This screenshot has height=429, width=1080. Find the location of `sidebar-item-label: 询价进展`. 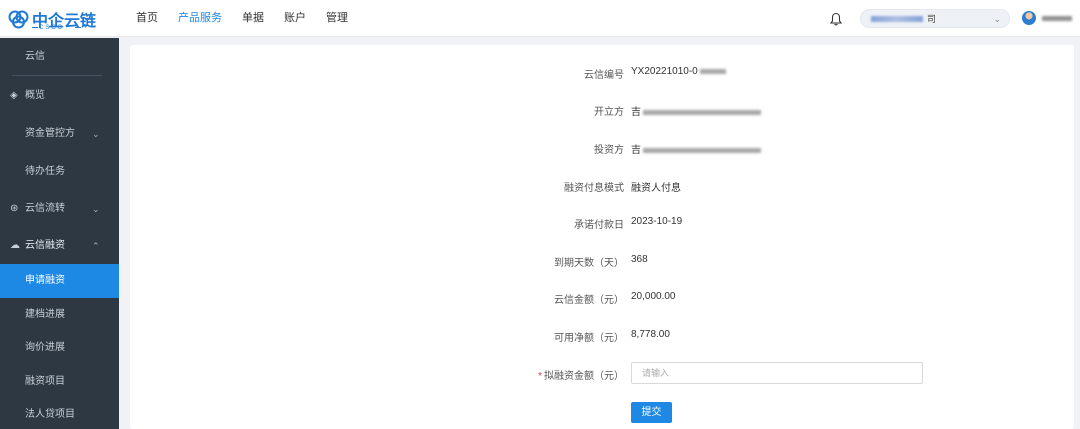

sidebar-item-label: 询价进展 is located at coordinates (45, 347).